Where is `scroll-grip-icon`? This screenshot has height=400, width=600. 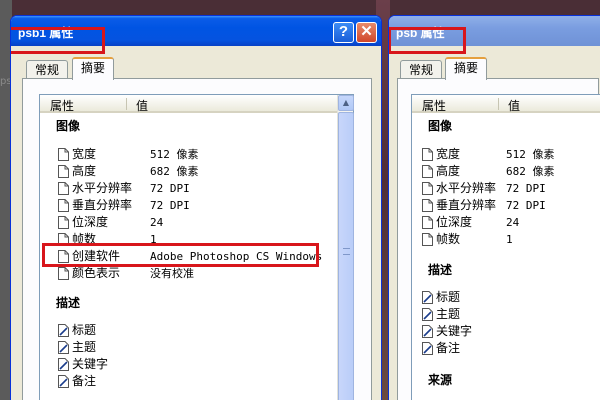 scroll-grip-icon is located at coordinates (346, 251).